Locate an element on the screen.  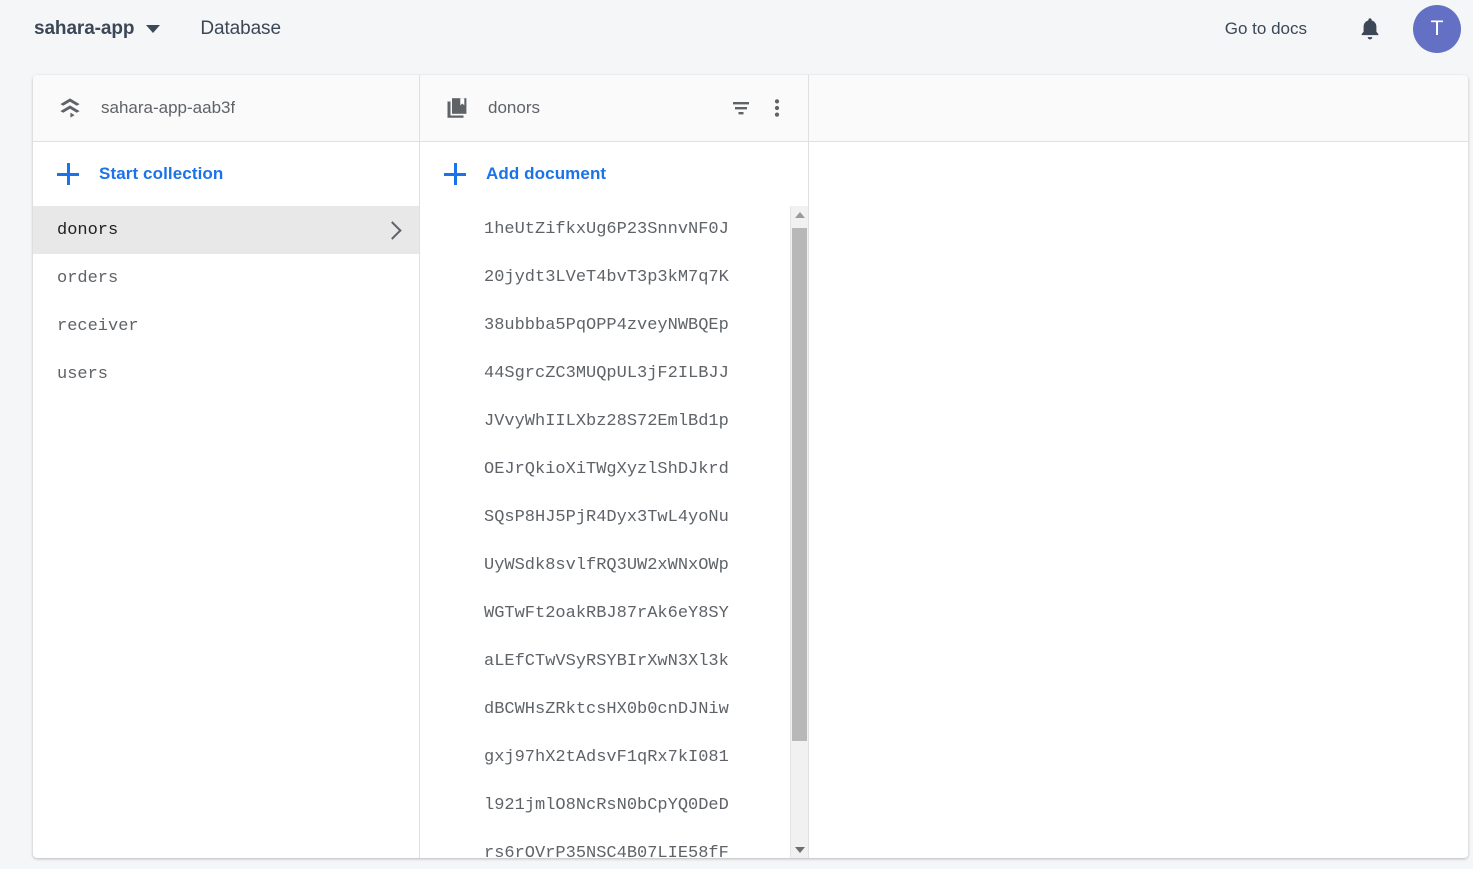
sidebar-item-receiver: receiver is located at coordinates (226, 326).